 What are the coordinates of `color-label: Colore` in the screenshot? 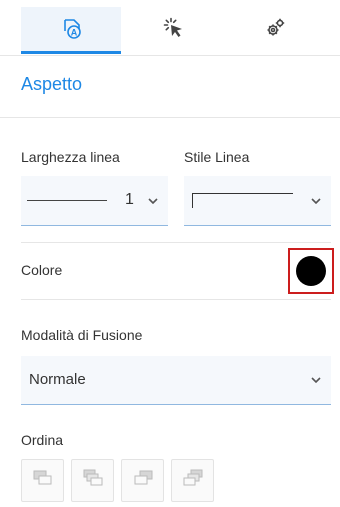 It's located at (42, 270).